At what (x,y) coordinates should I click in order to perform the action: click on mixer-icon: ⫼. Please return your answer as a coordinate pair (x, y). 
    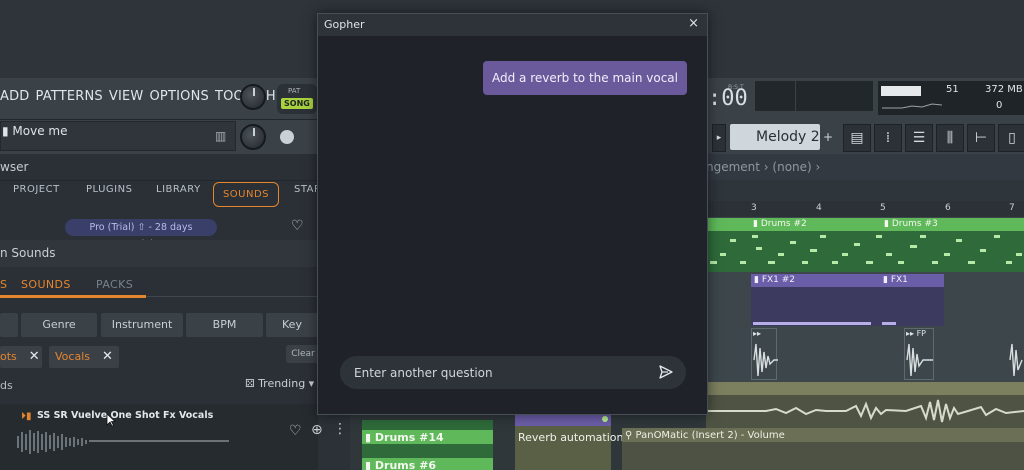
    Looking at the image, I should click on (950, 138).